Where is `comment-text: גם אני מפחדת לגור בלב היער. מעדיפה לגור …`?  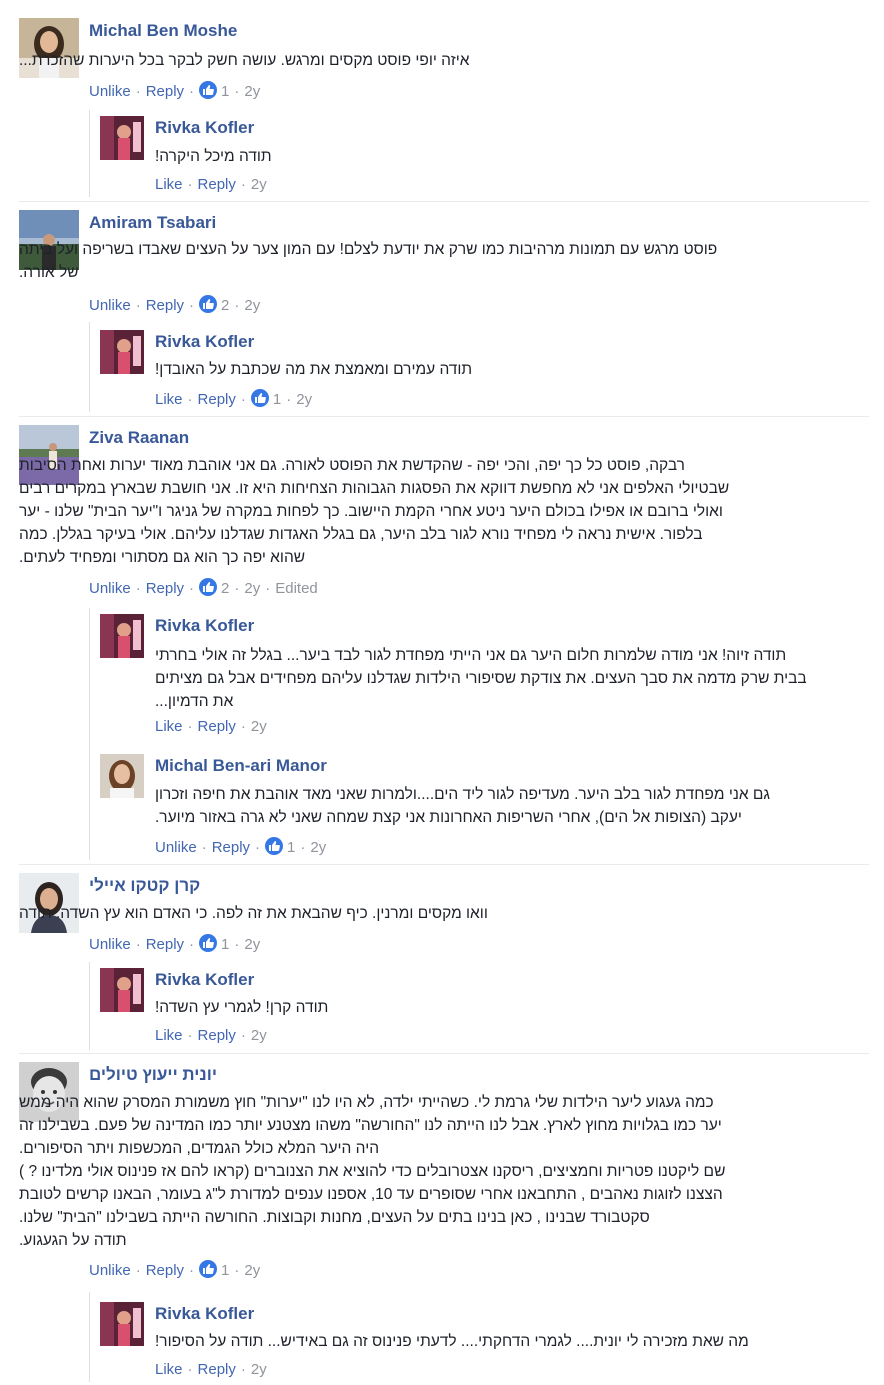 comment-text: גם אני מפחדת לגור בלב היער. מעדיפה לגור … is located at coordinates (462, 806).